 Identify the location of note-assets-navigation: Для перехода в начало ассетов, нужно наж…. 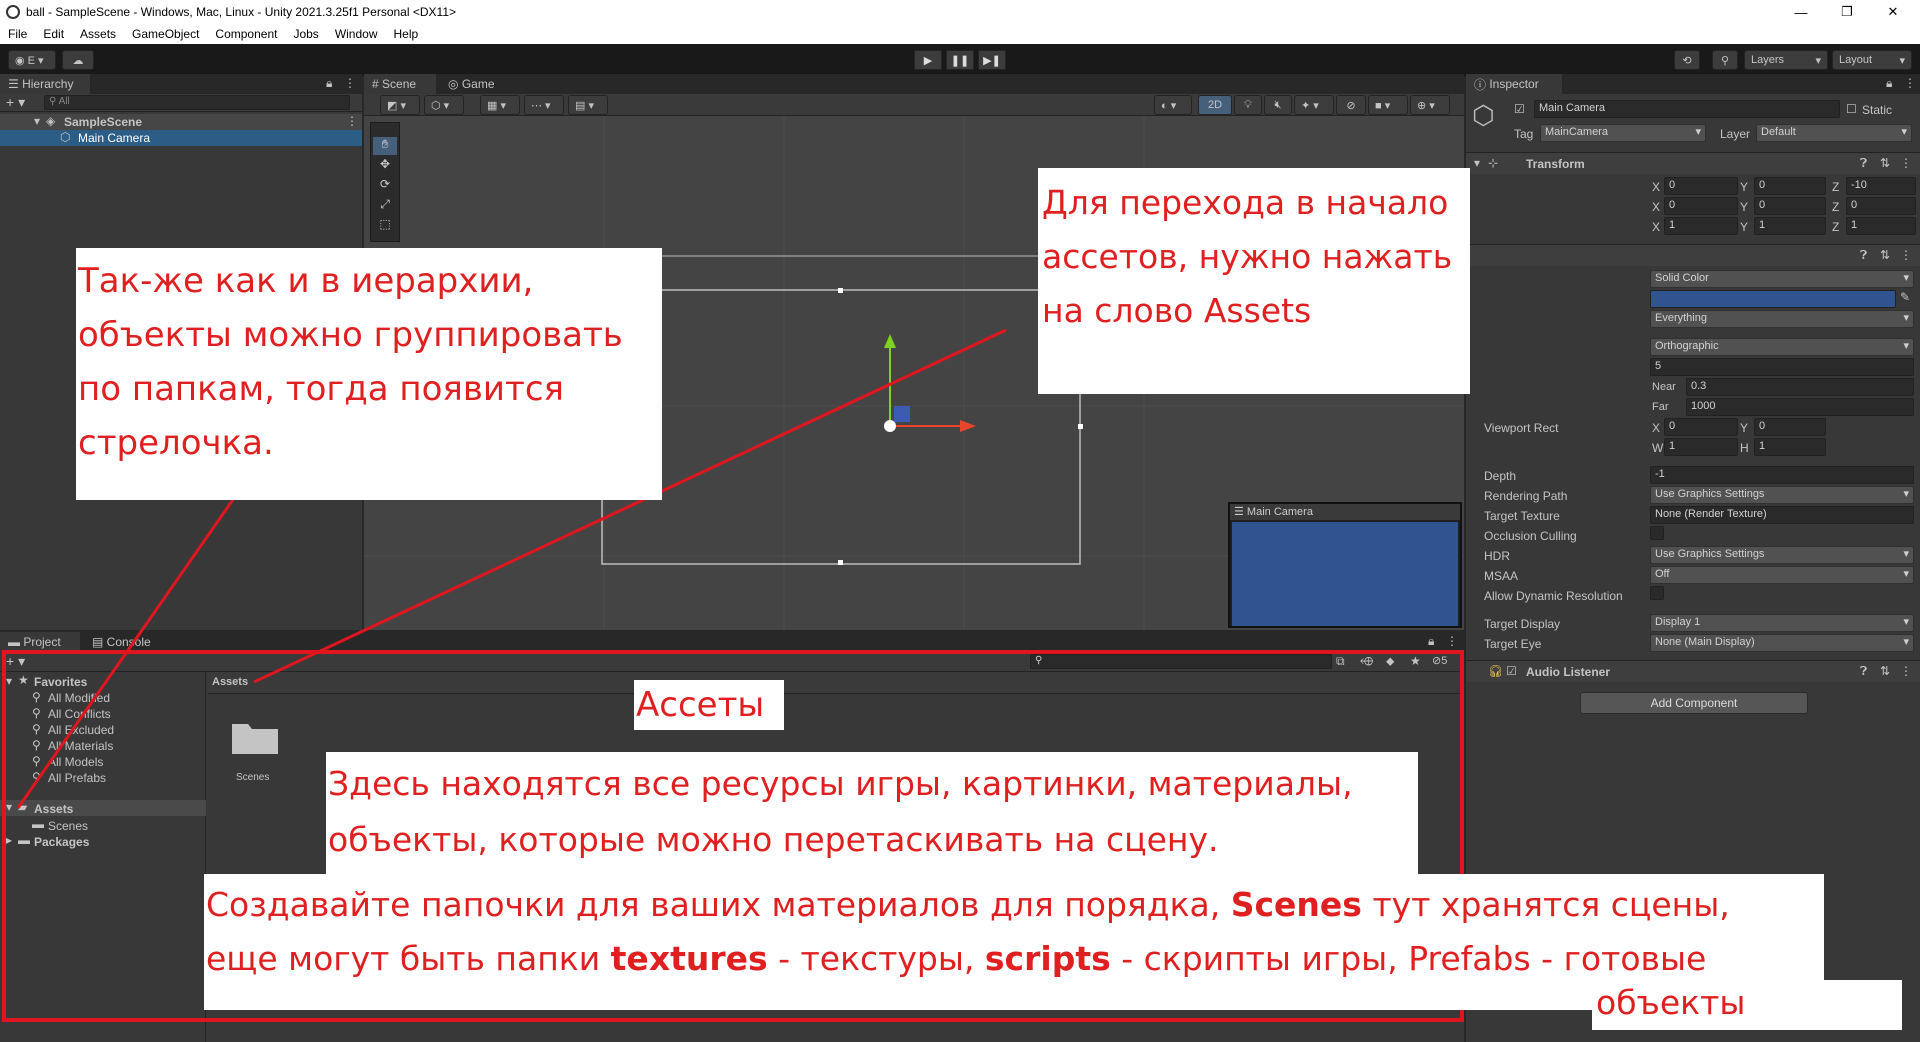
(1254, 281).